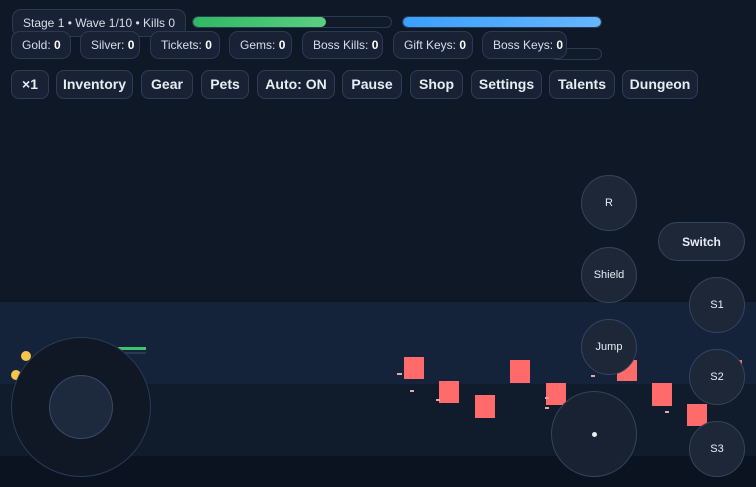 Image resolution: width=756 pixels, height=487 pixels. I want to click on r-button: R, so click(609, 203).